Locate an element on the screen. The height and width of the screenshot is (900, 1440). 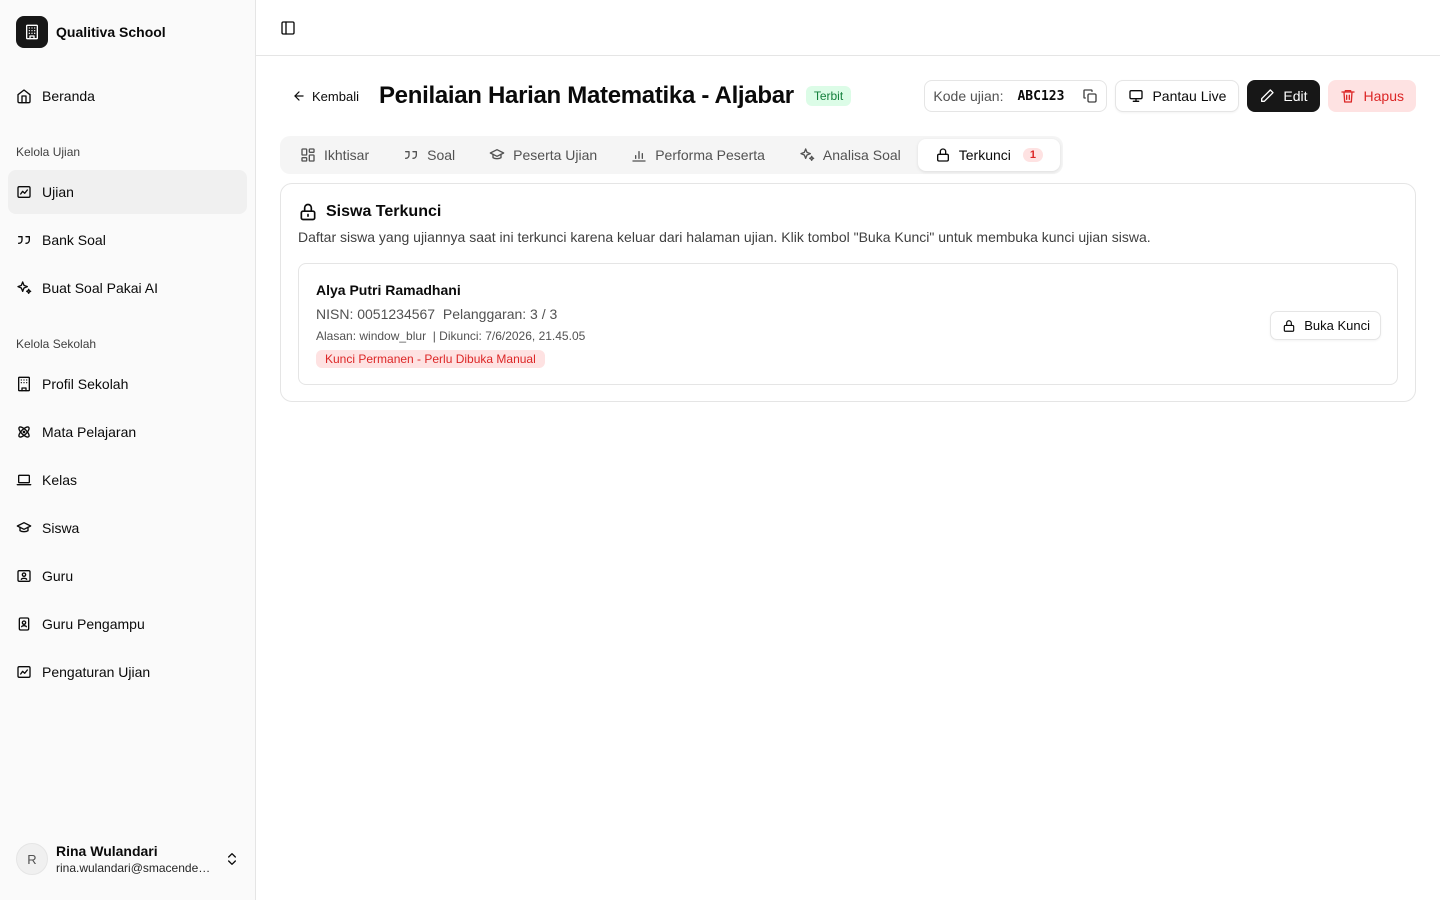
sidebar-item-label: Guru is located at coordinates (58, 576).